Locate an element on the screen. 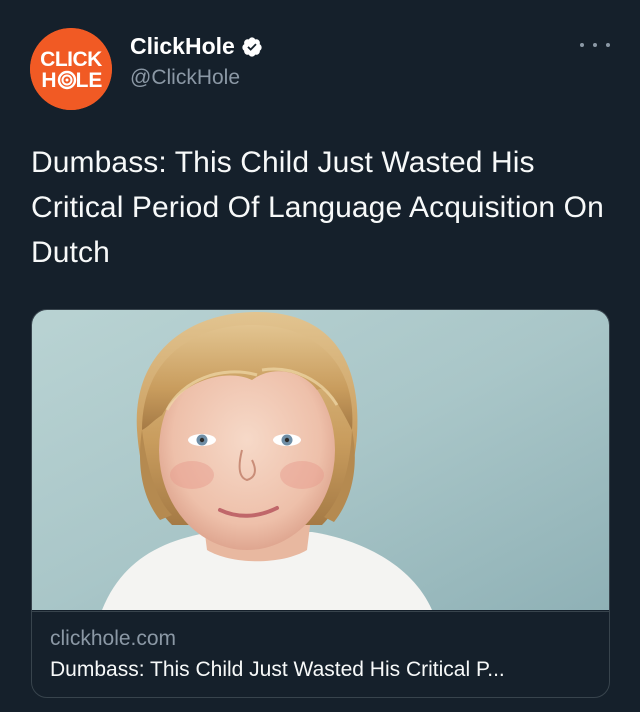 The width and height of the screenshot is (640, 712). avatar-logo-bottom-h: H is located at coordinates (48, 80).